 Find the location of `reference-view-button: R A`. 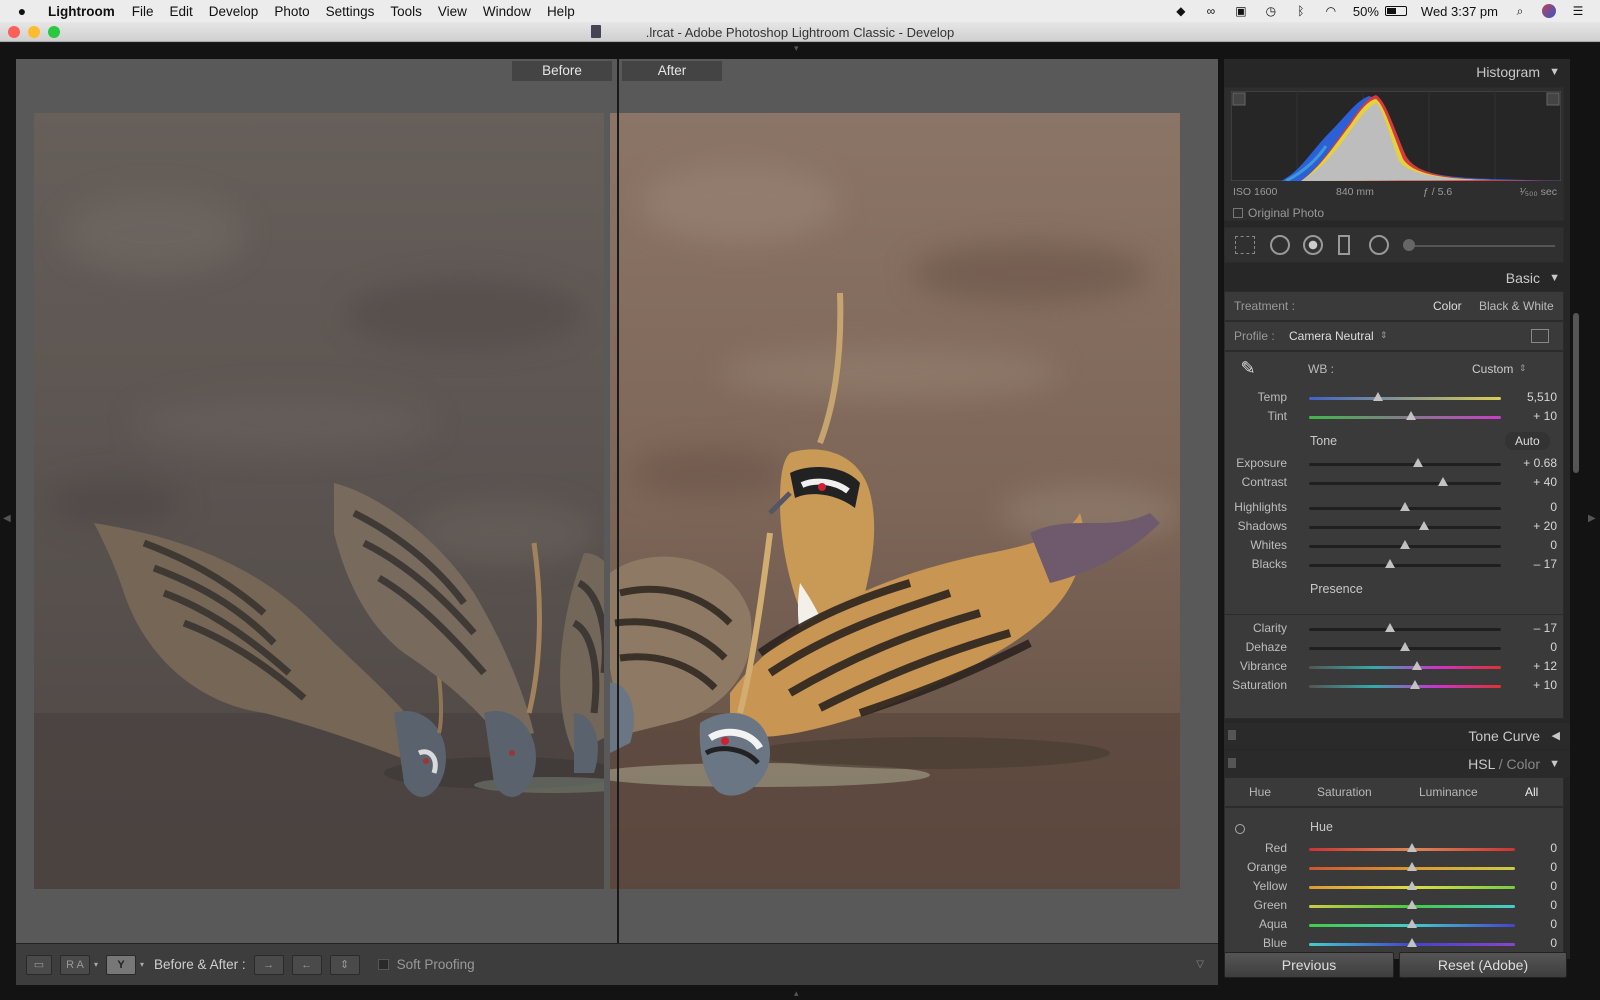

reference-view-button: R A is located at coordinates (75, 964).